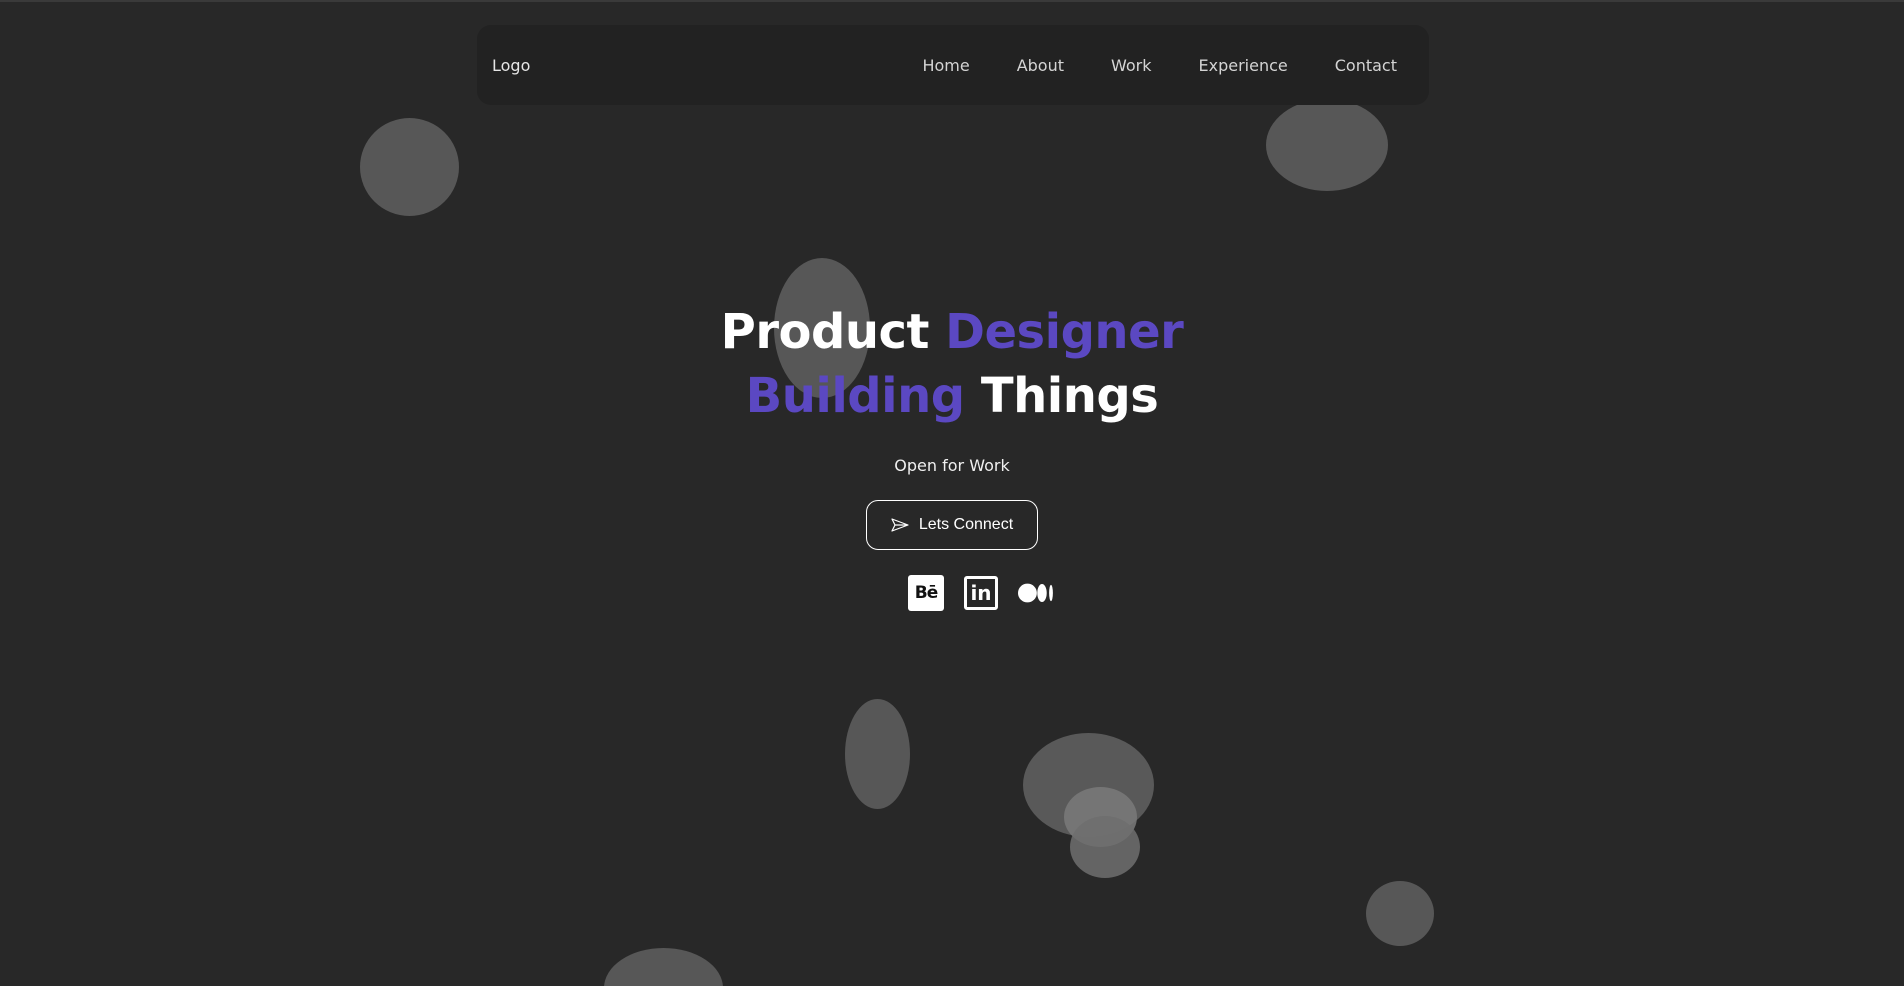 This screenshot has height=986, width=1904. Describe the element at coordinates (926, 593) in the screenshot. I see `behance-icon: Bē` at that location.